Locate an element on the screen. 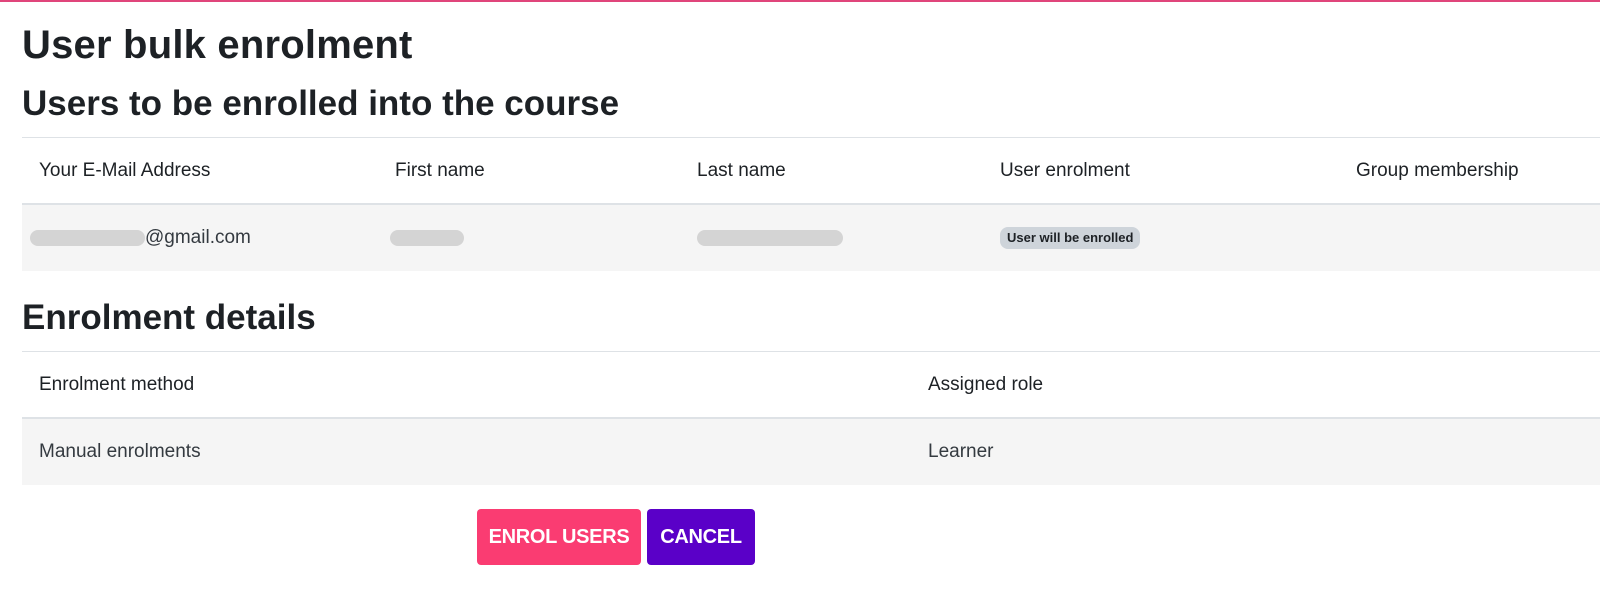 The width and height of the screenshot is (1600, 593). column-header-user-enrolment: User enrolment is located at coordinates (1065, 170).